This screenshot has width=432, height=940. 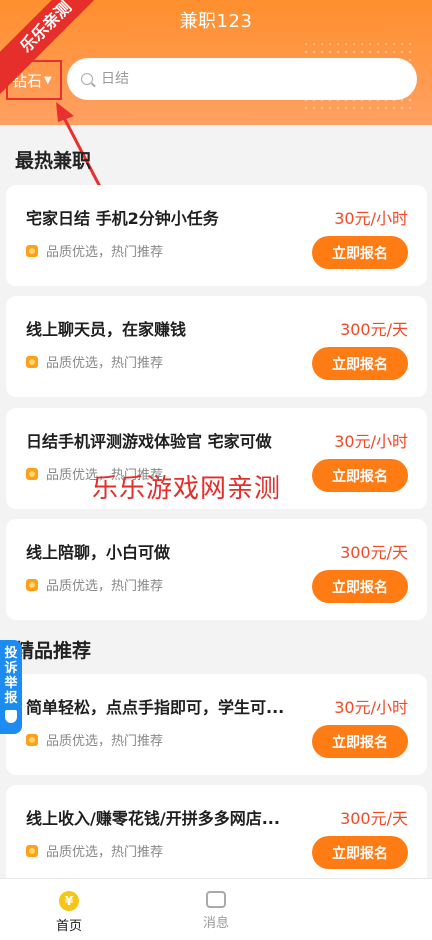 I want to click on tab-home: ¥ 首页, so click(x=69, y=912).